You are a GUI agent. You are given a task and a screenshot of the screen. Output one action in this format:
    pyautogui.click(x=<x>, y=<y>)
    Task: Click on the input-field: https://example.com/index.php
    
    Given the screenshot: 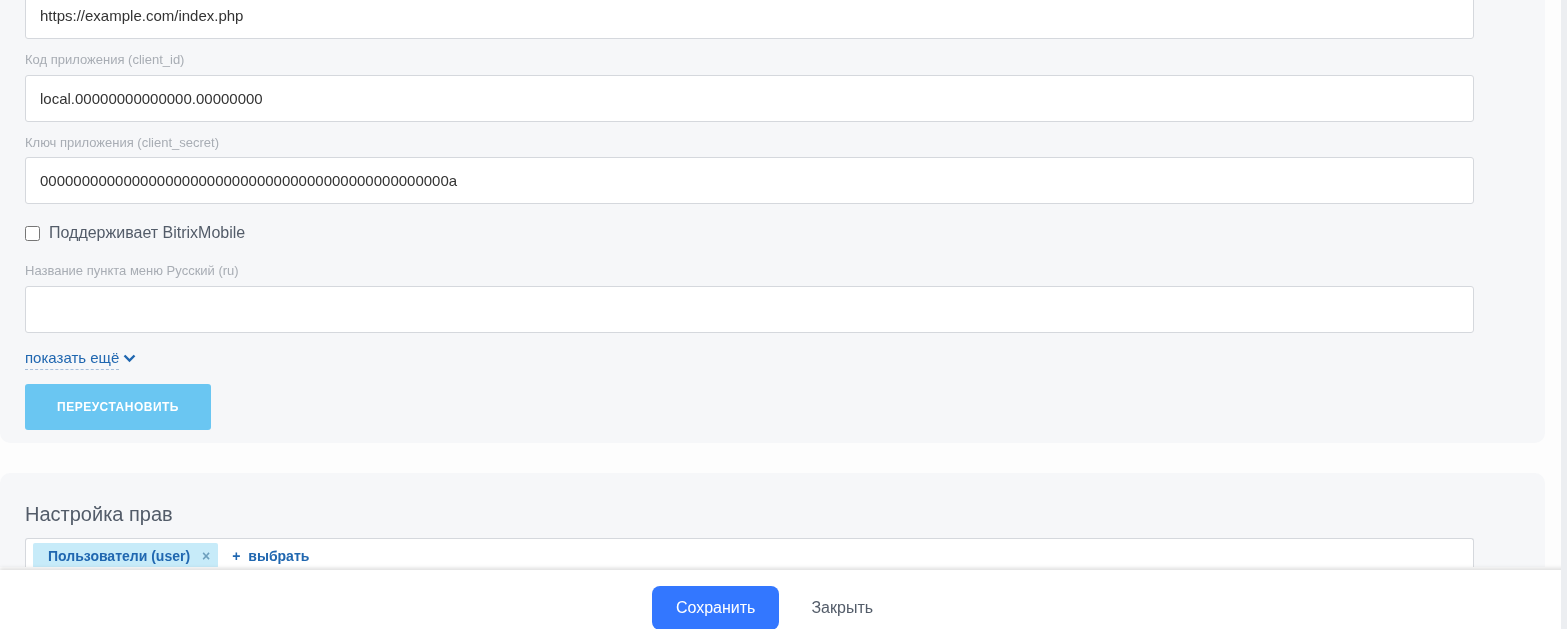 What is the action you would take?
    pyautogui.click(x=749, y=19)
    